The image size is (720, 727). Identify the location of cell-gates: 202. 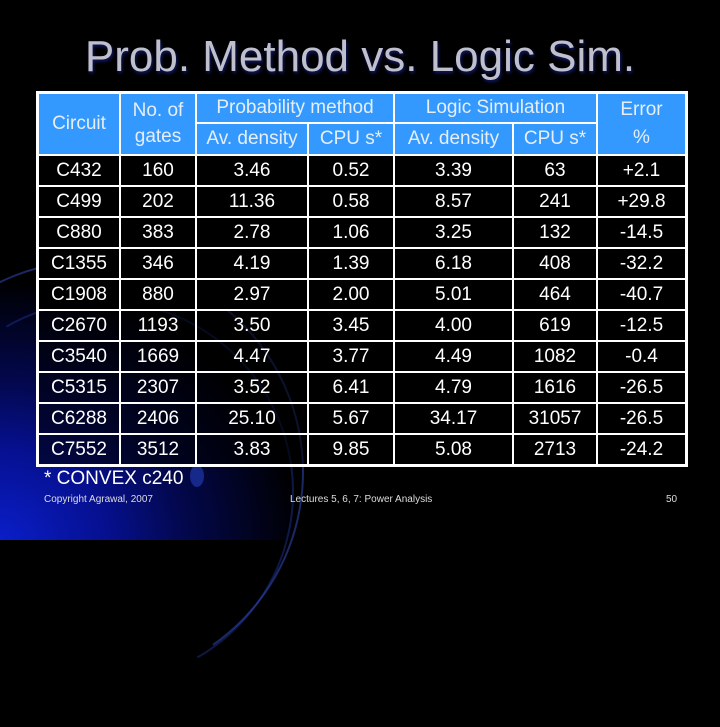
(158, 201).